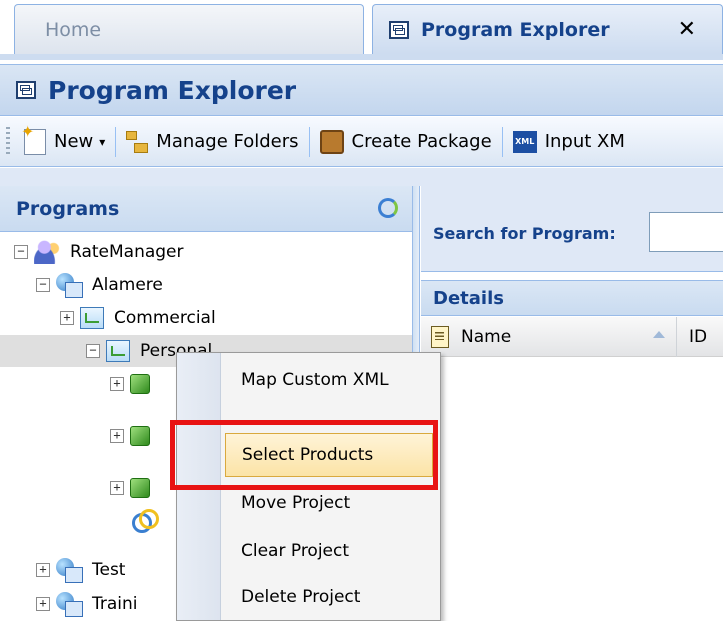  I want to click on page-title: Program Explorer, so click(172, 90).